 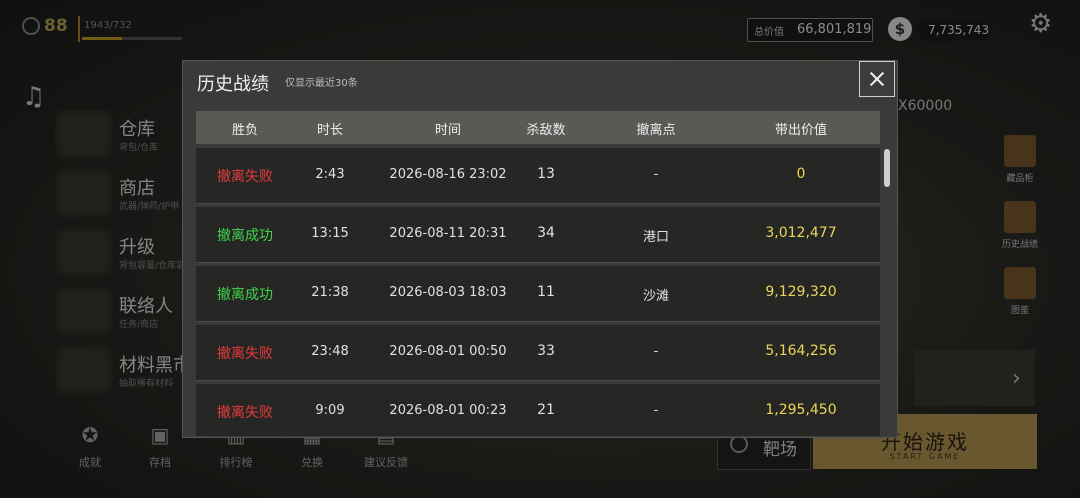 I want to click on cell-kills: 21, so click(x=546, y=410).